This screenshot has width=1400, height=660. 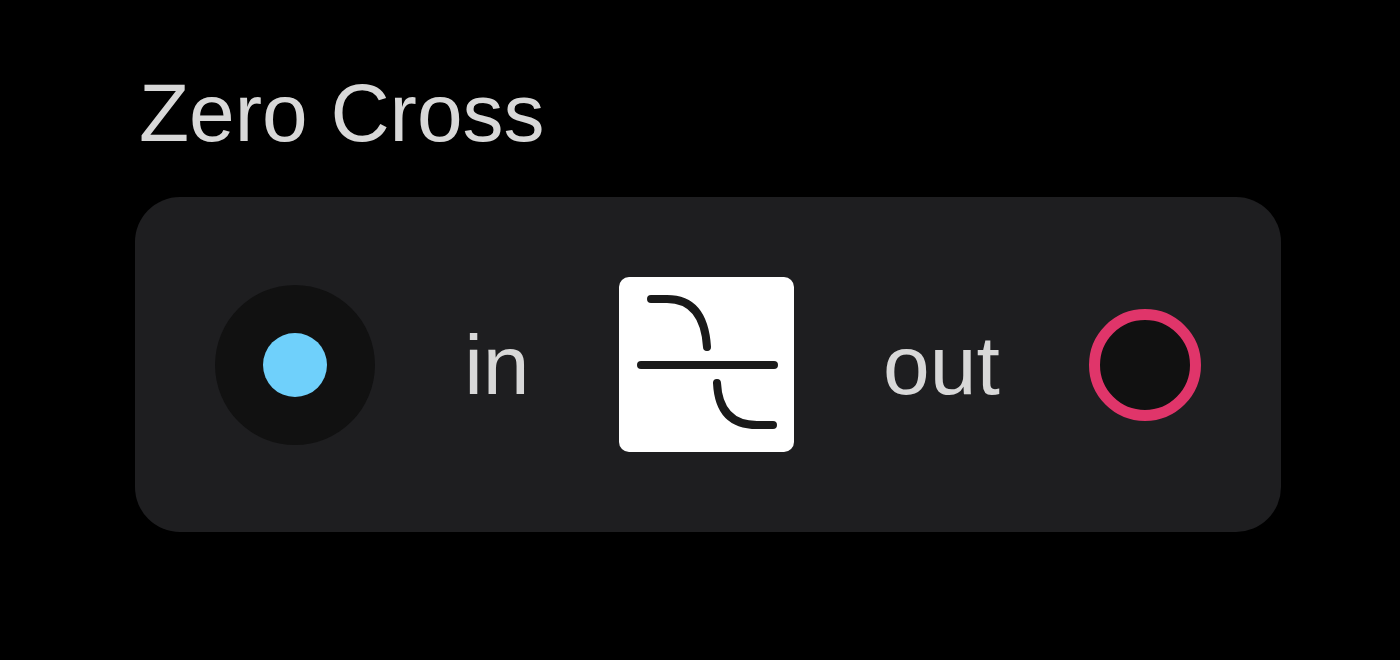 I want to click on node-title: Zero Cross, so click(x=342, y=116).